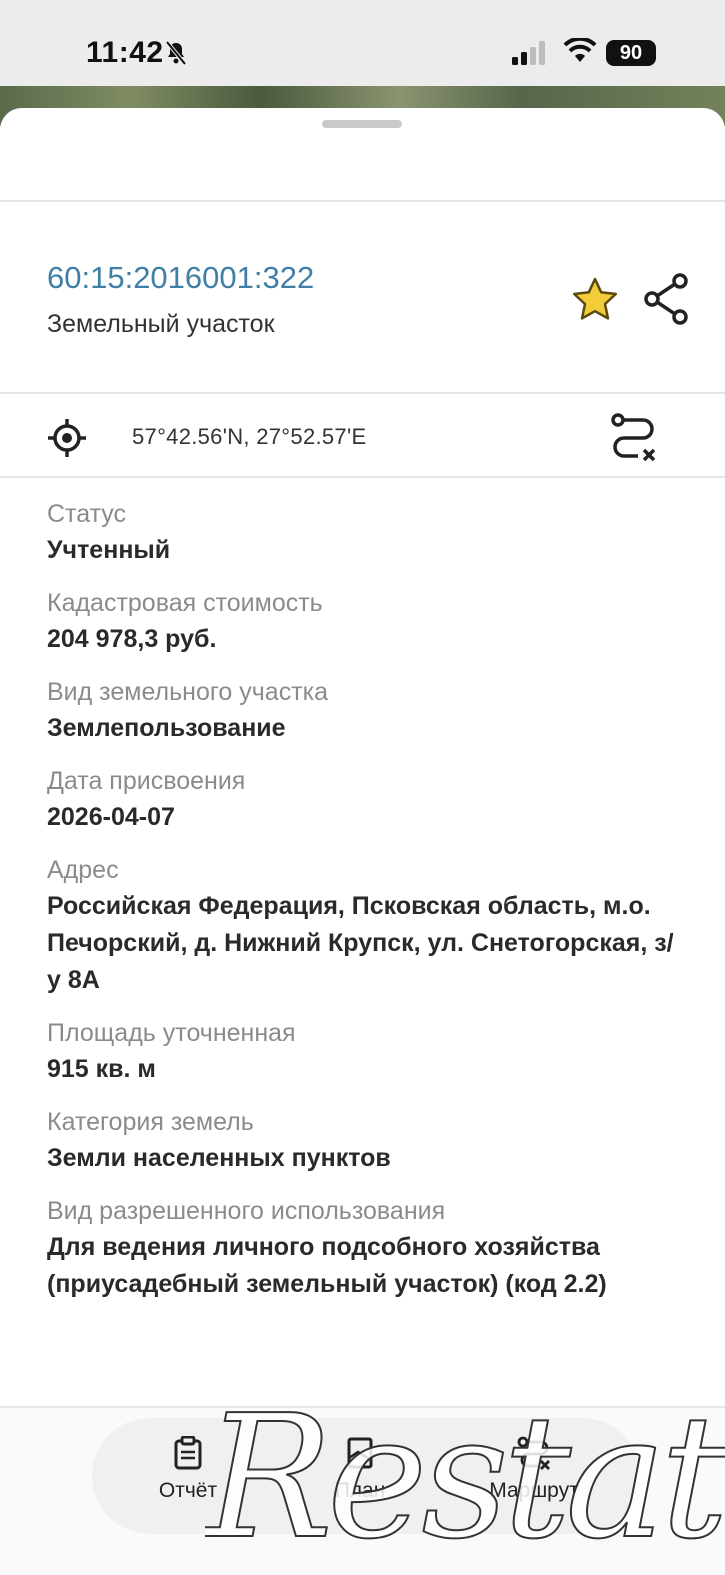  What do you see at coordinates (530, 55) in the screenshot?
I see `cellular-signal-icon` at bounding box center [530, 55].